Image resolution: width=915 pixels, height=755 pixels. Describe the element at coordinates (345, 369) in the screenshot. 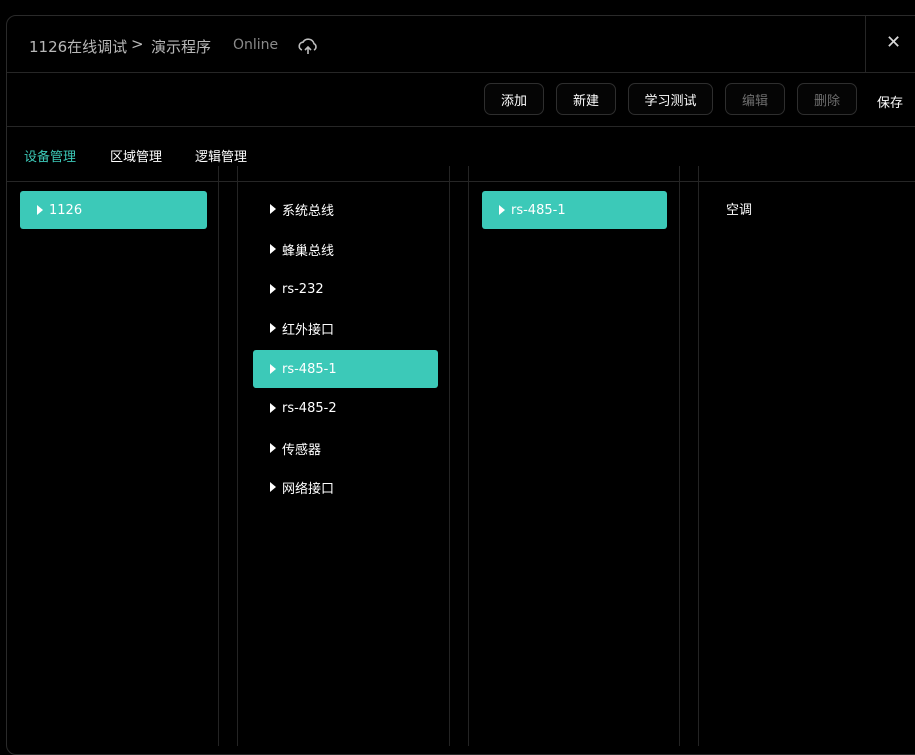

I see `list-item-interface-selected: rs-485-1` at that location.